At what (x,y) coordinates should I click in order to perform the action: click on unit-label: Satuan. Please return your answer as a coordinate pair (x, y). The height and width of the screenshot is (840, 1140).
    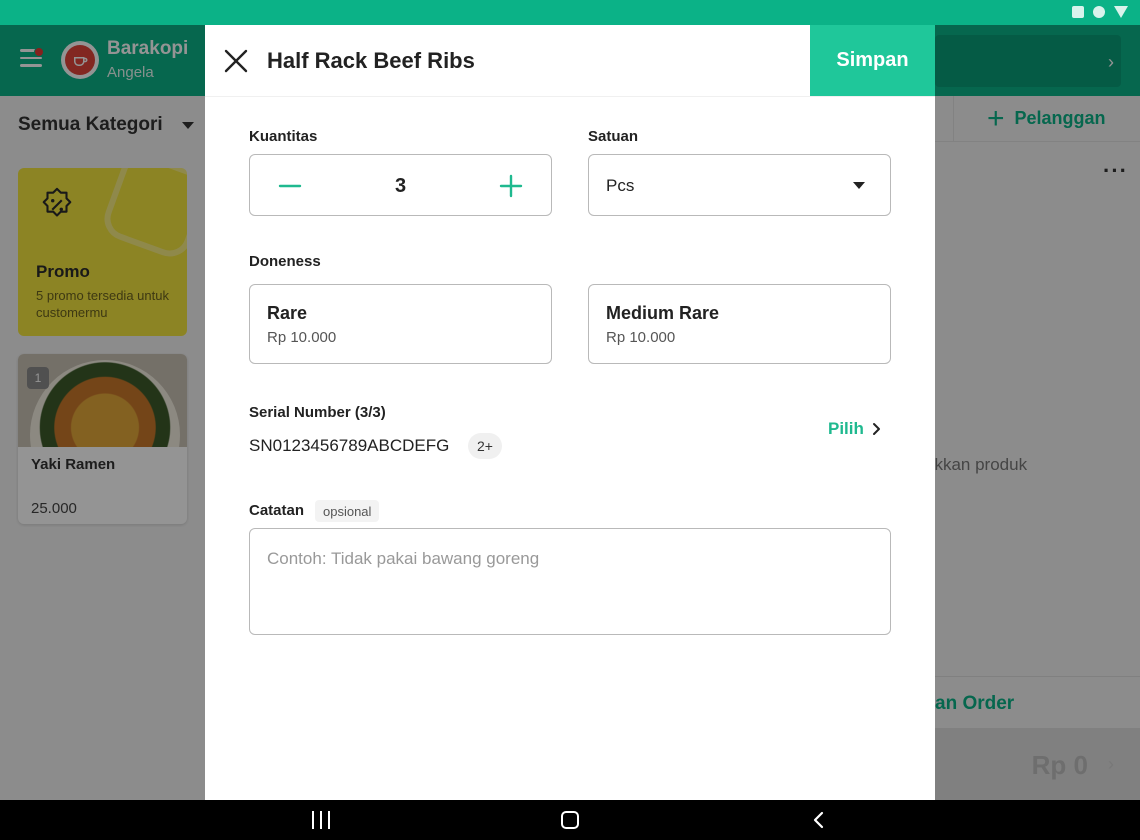
    Looking at the image, I should click on (613, 136).